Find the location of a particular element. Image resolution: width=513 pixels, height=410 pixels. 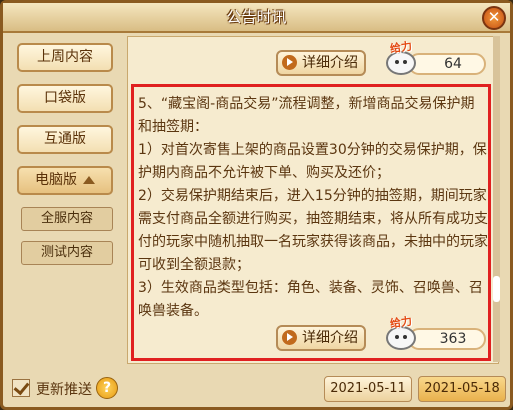

caret-up-icon is located at coordinates (89, 180).